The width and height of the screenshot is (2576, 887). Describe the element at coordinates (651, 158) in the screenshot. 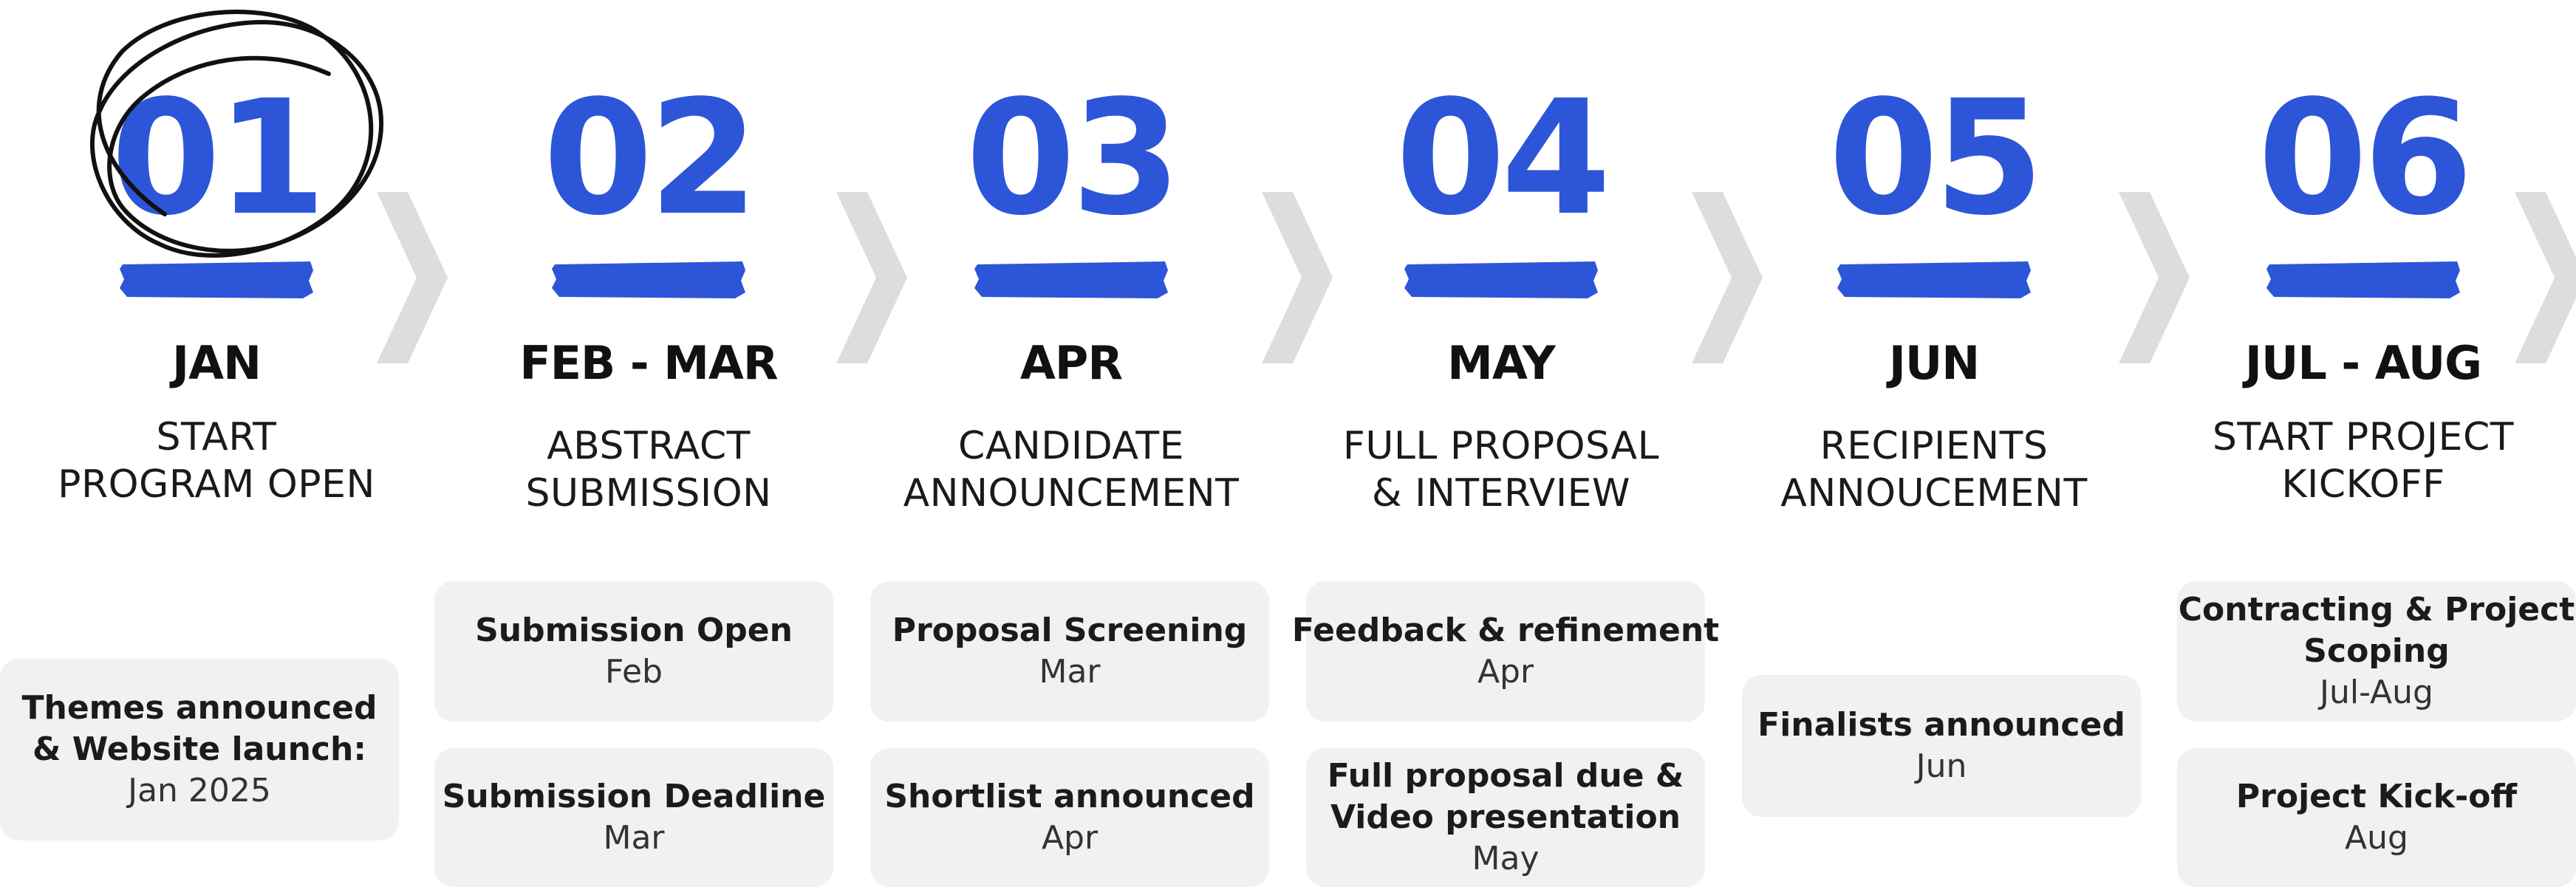

I see `step-number: 02` at that location.